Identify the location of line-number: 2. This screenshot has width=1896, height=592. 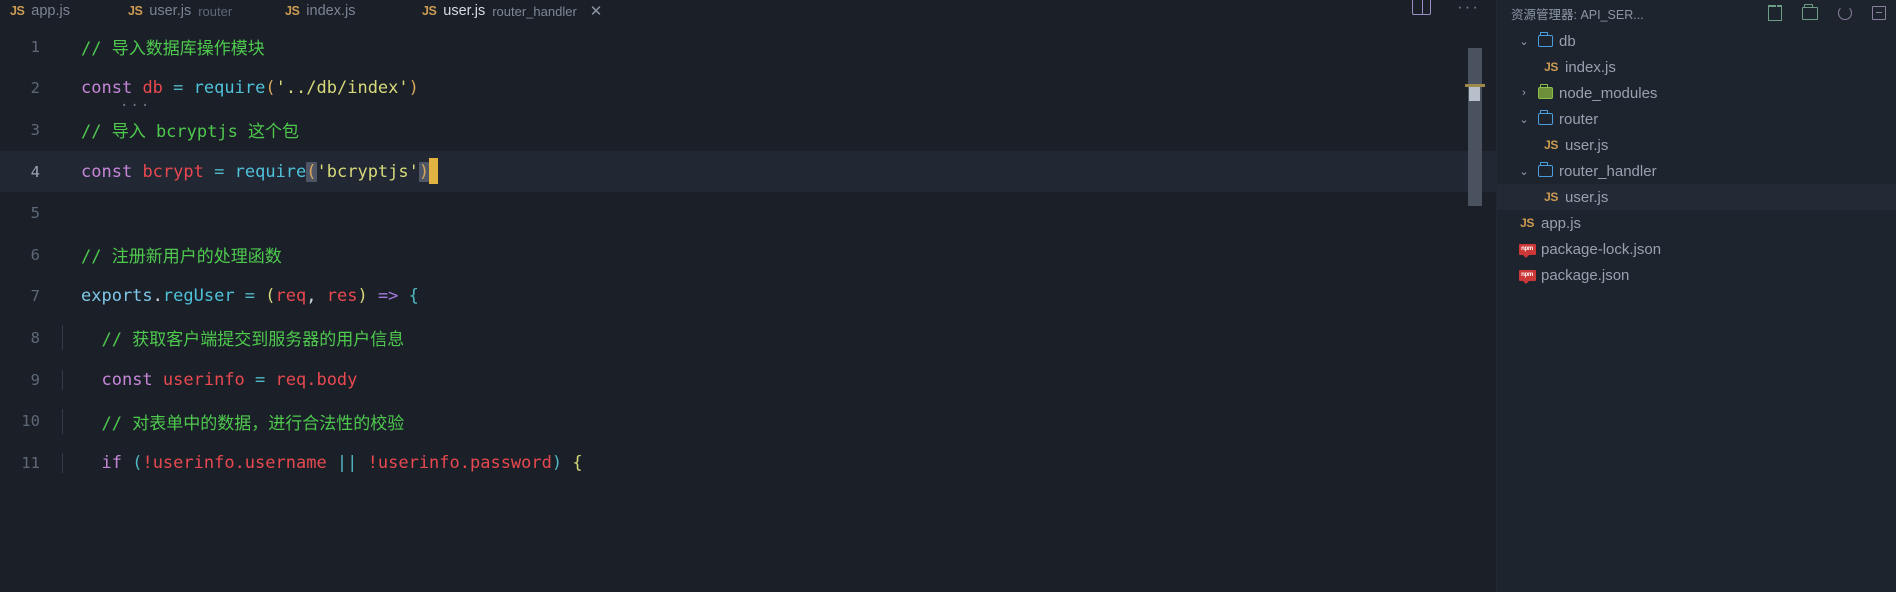
(35, 88).